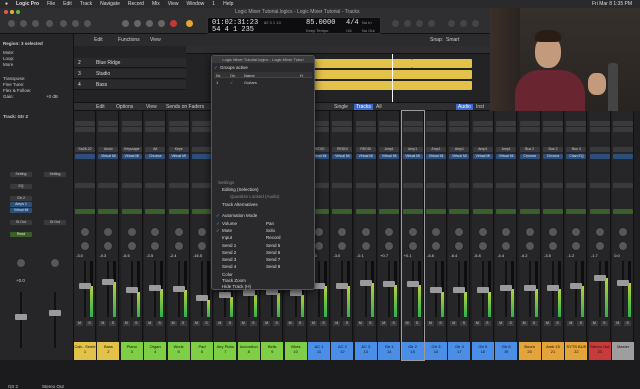 This screenshot has height=389, width=640. What do you see at coordinates (130, 63) in the screenshot?
I see `track-header-blue-ridge: 2 Blue Ridge` at bounding box center [130, 63].